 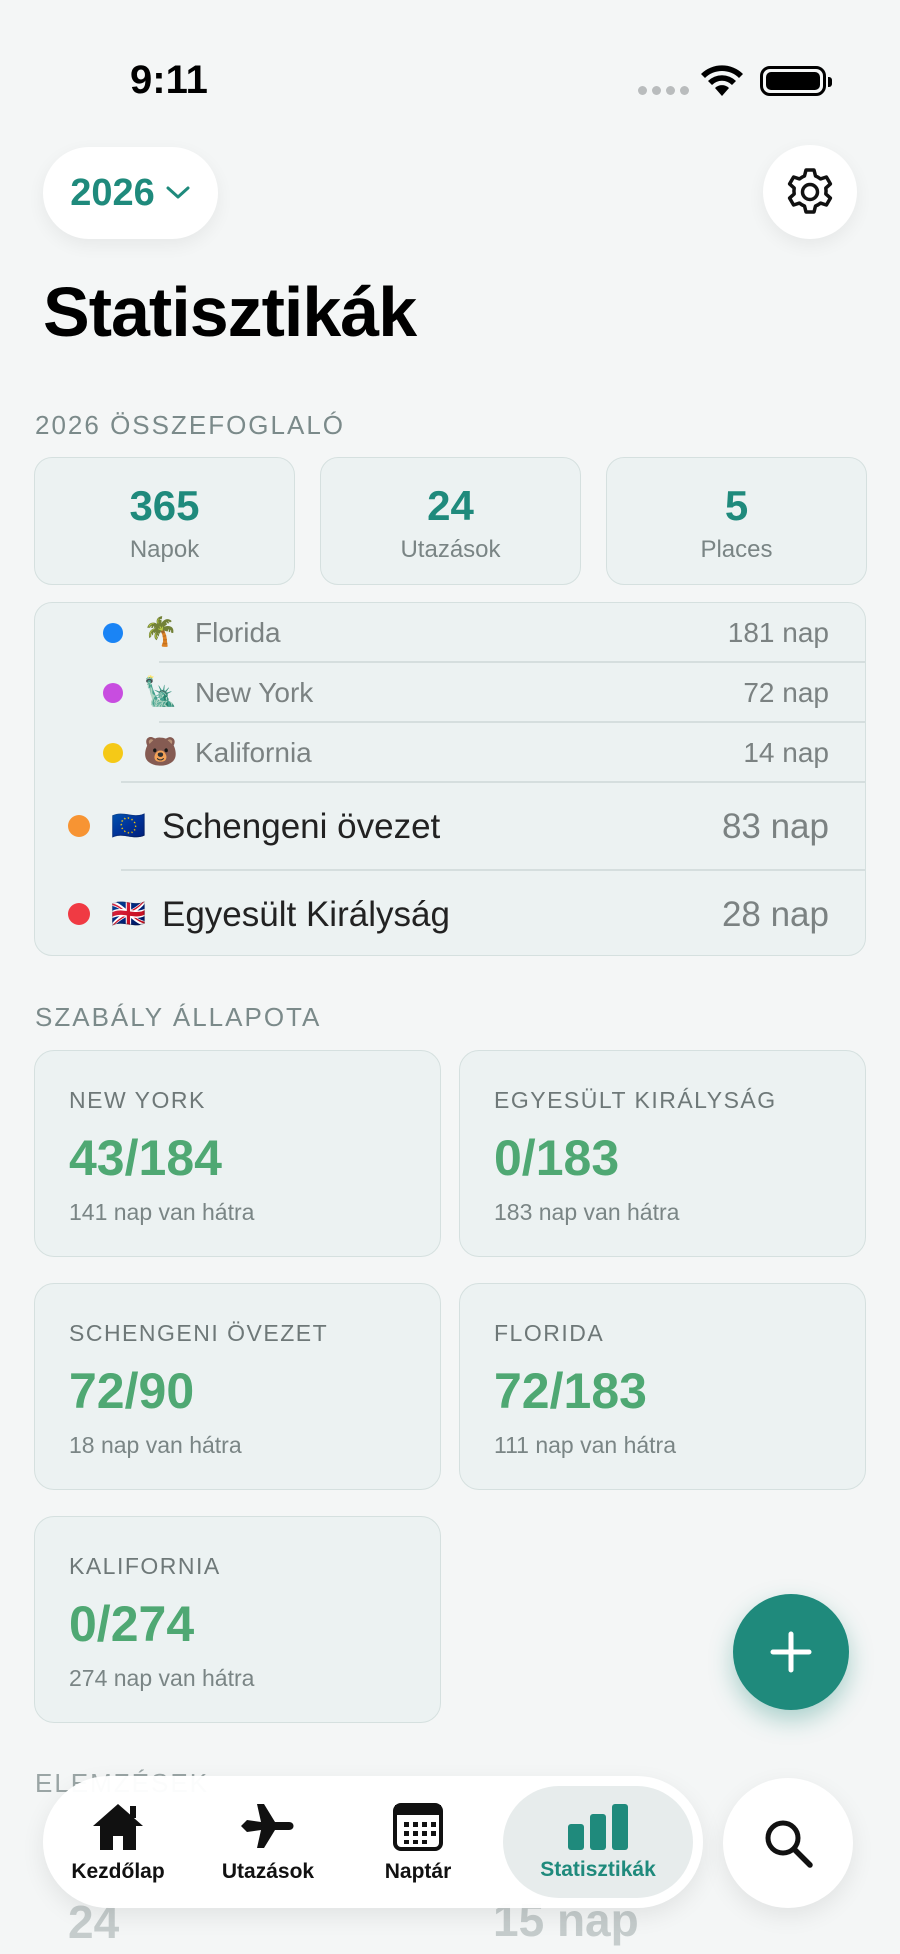 I want to click on place-days: 83 nap, so click(x=775, y=826).